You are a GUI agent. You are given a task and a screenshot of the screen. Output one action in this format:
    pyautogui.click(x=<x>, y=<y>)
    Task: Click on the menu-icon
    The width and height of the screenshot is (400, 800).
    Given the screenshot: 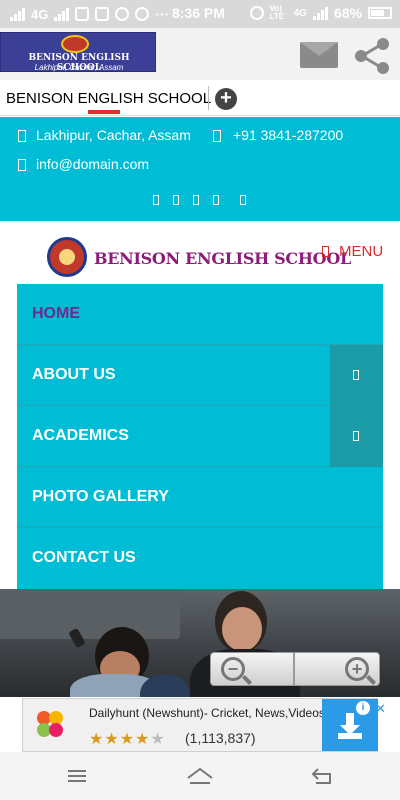 What is the action you would take?
    pyautogui.click(x=325, y=251)
    